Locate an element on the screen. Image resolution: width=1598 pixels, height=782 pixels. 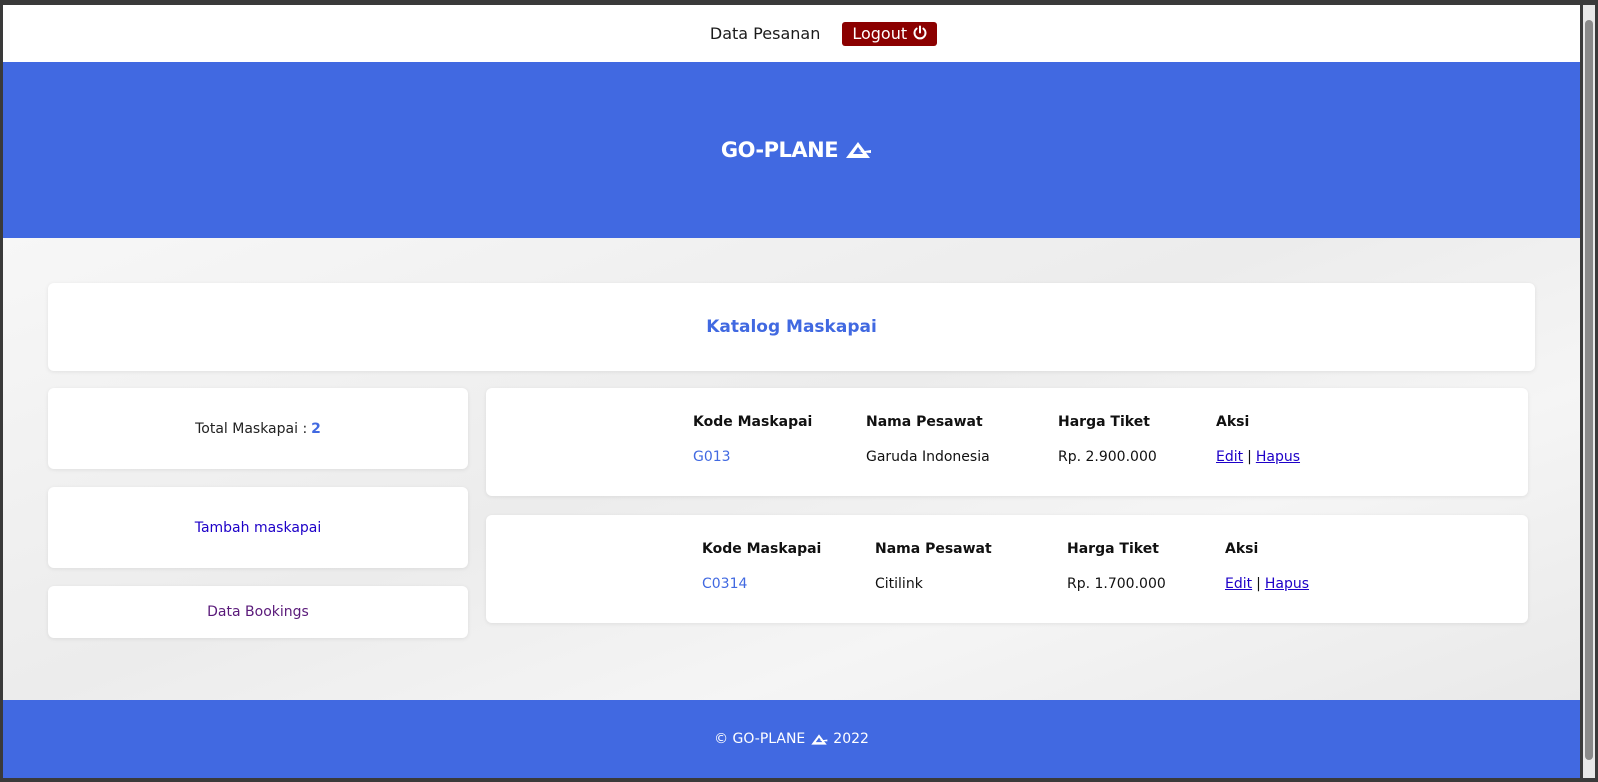
top-navbar: Data Pesanan Logout is located at coordinates (791, 33).